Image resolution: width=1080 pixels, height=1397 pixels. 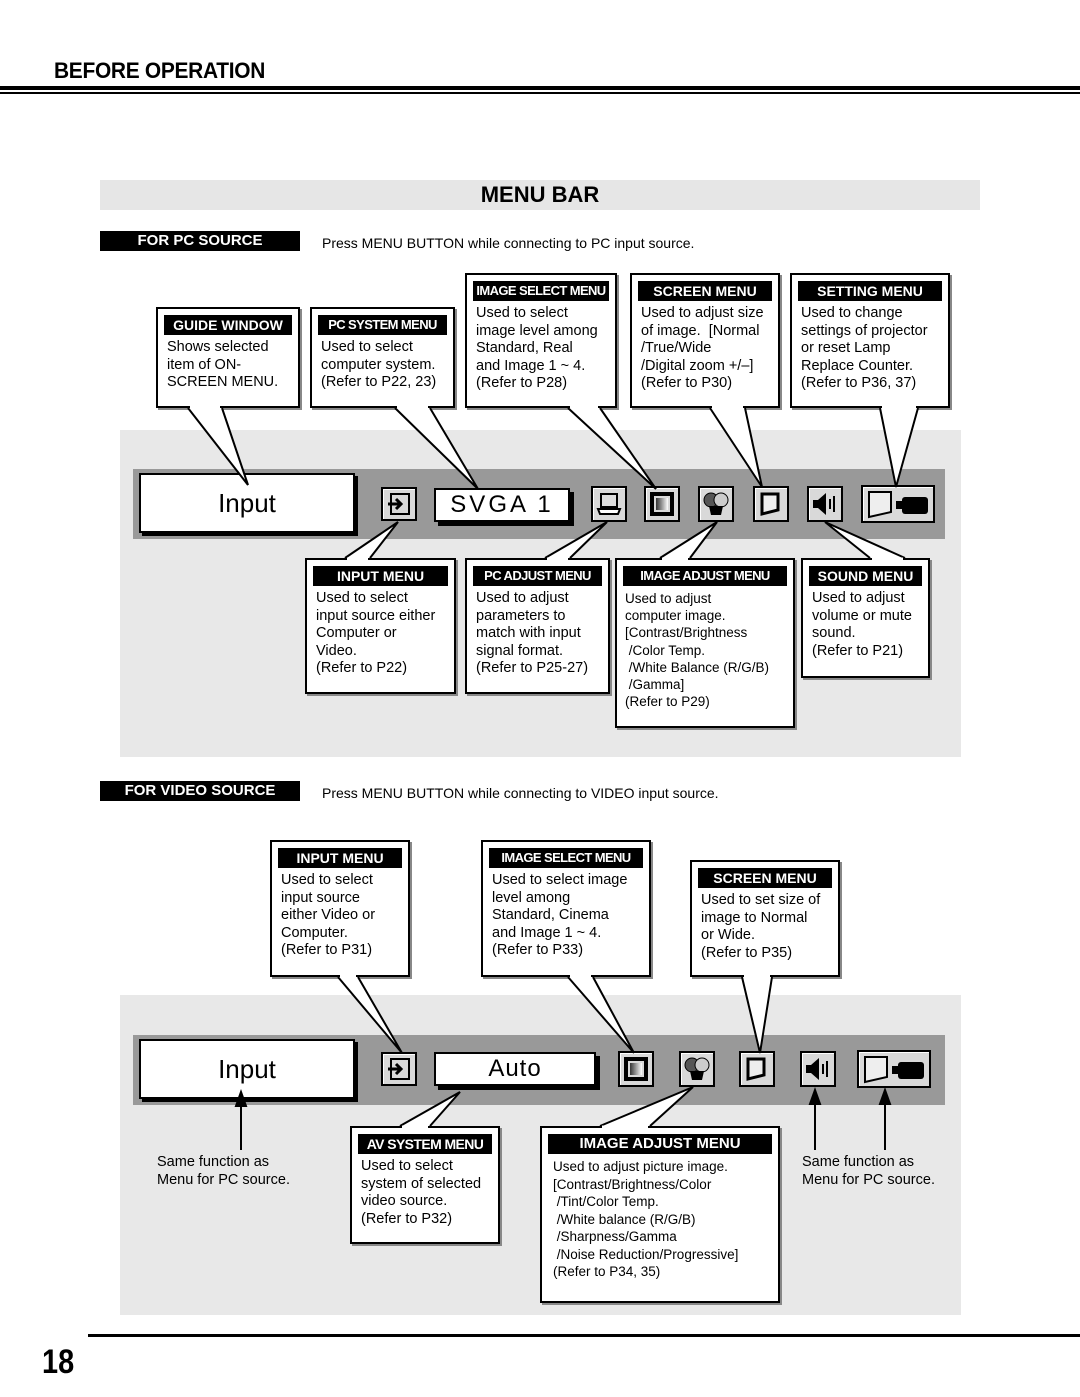 What do you see at coordinates (425, 1144) in the screenshot?
I see `callout-title: AV SYSTEM MENU` at bounding box center [425, 1144].